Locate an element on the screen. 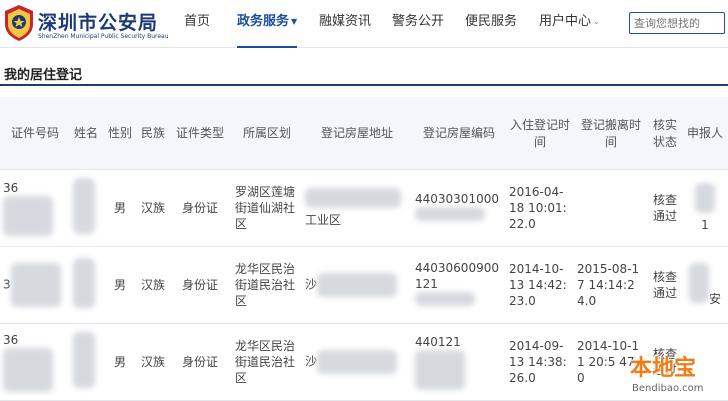 Image resolution: width=728 pixels, height=401 pixels. brand-title: 深圳市公安局 is located at coordinates (98, 23).